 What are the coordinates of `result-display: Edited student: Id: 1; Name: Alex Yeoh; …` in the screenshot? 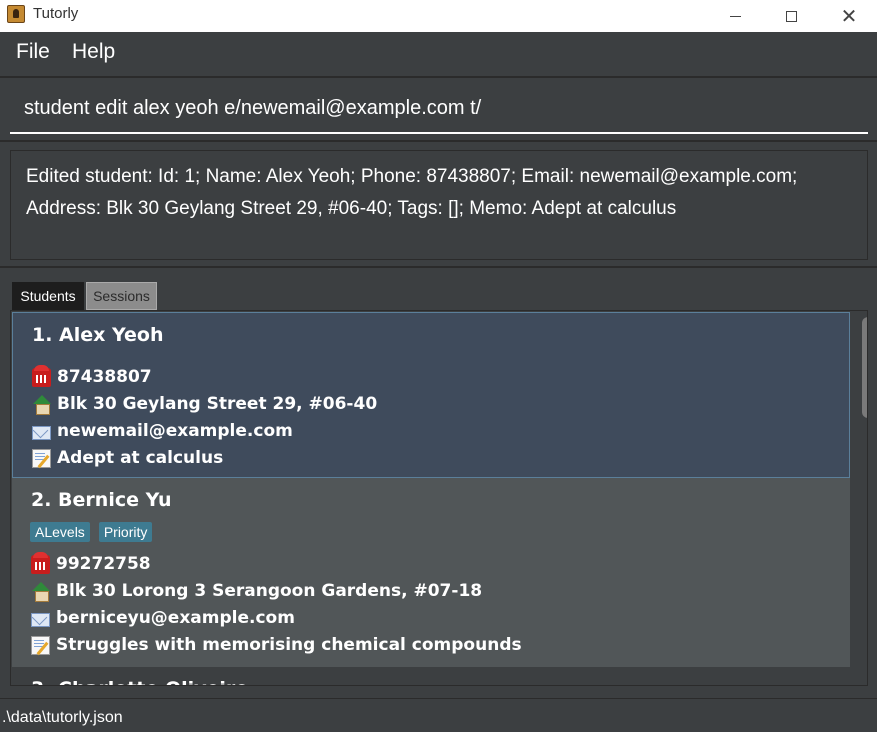 It's located at (439, 205).